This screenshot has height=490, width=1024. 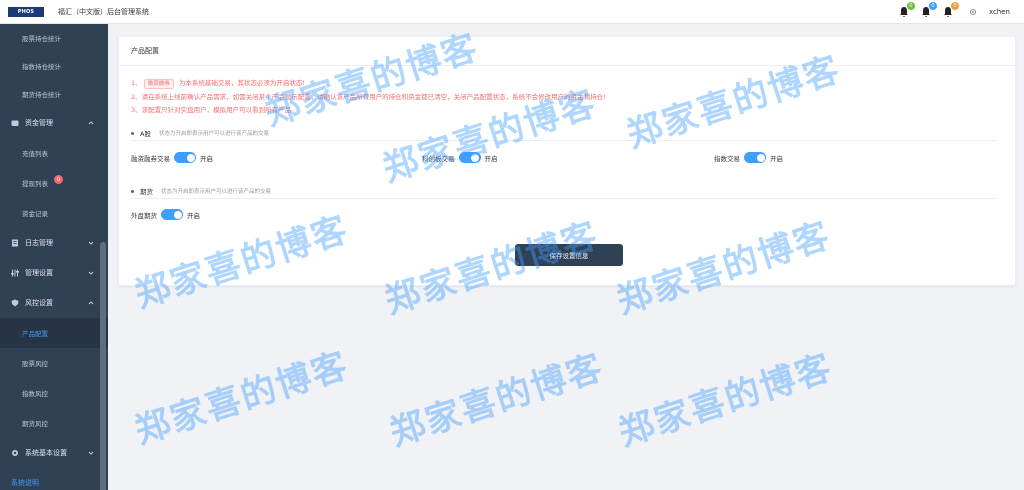 What do you see at coordinates (103, 366) in the screenshot?
I see `sidebar-scrollbar` at bounding box center [103, 366].